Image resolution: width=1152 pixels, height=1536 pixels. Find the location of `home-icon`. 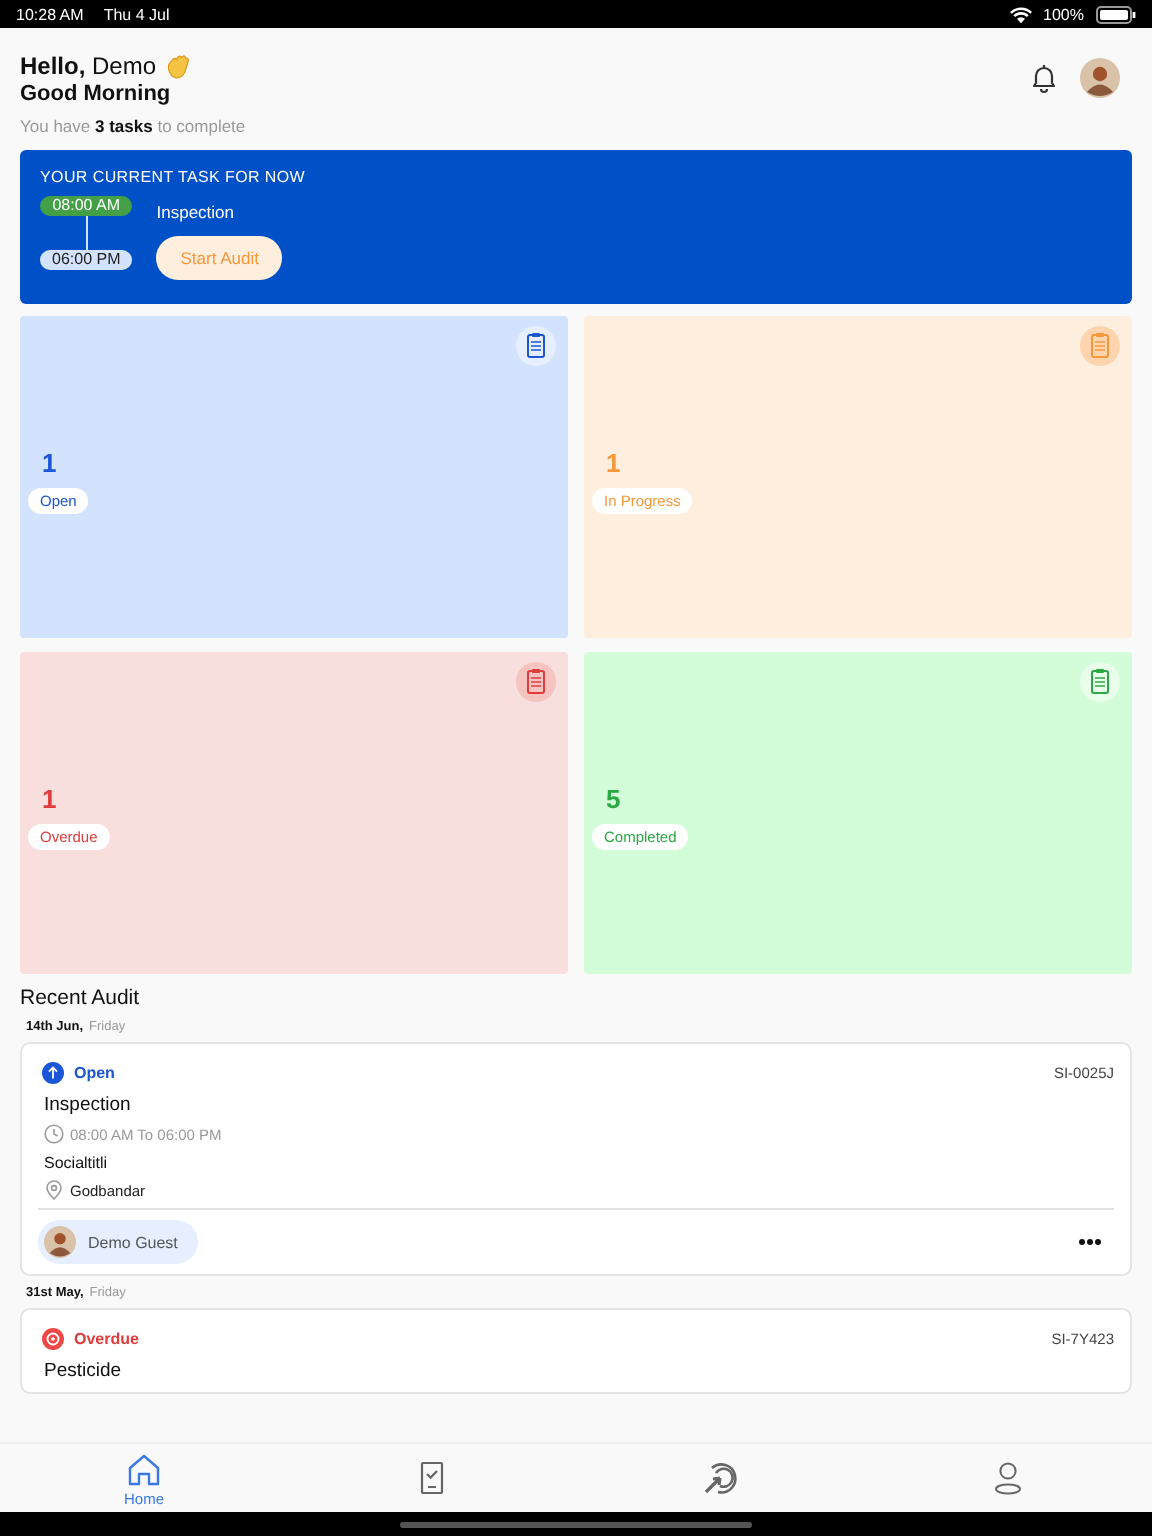

home-icon is located at coordinates (144, 1469).